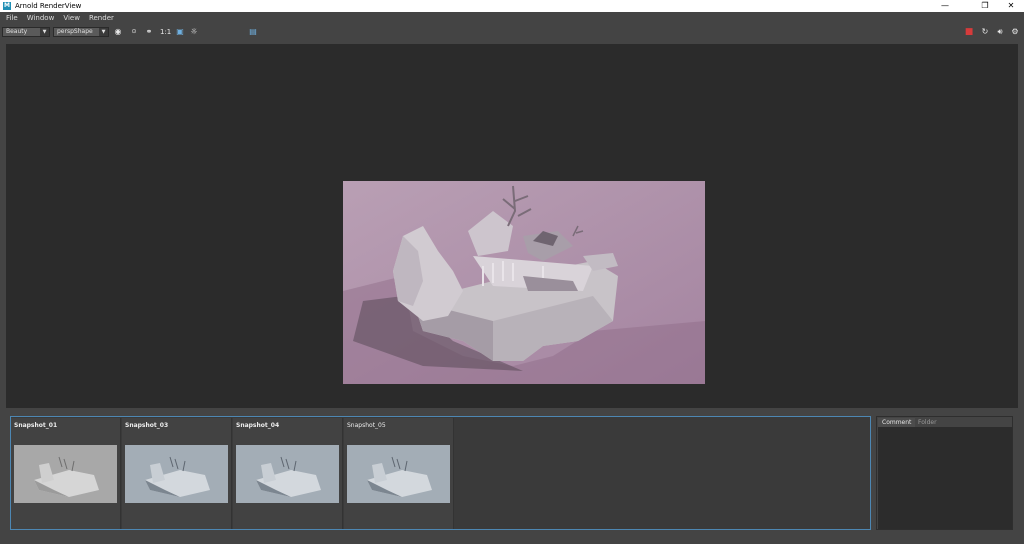 The height and width of the screenshot is (544, 1024). I want to click on snapshot-label: Snapshot_04, so click(258, 425).